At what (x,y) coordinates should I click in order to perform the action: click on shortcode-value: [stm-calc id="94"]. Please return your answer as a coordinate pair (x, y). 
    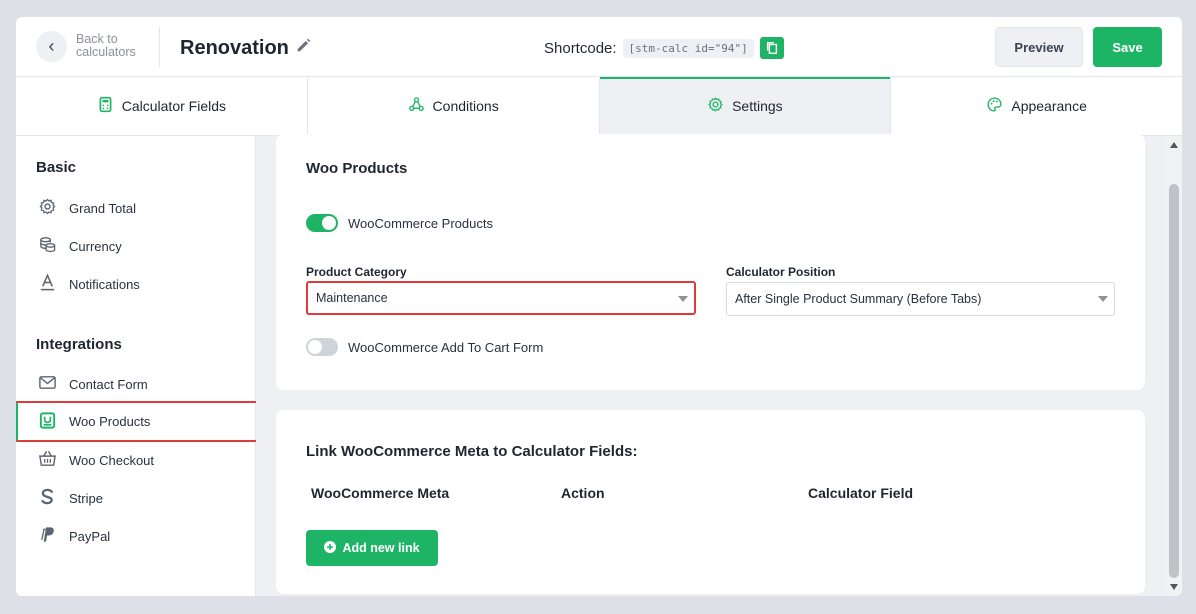
    Looking at the image, I should click on (688, 48).